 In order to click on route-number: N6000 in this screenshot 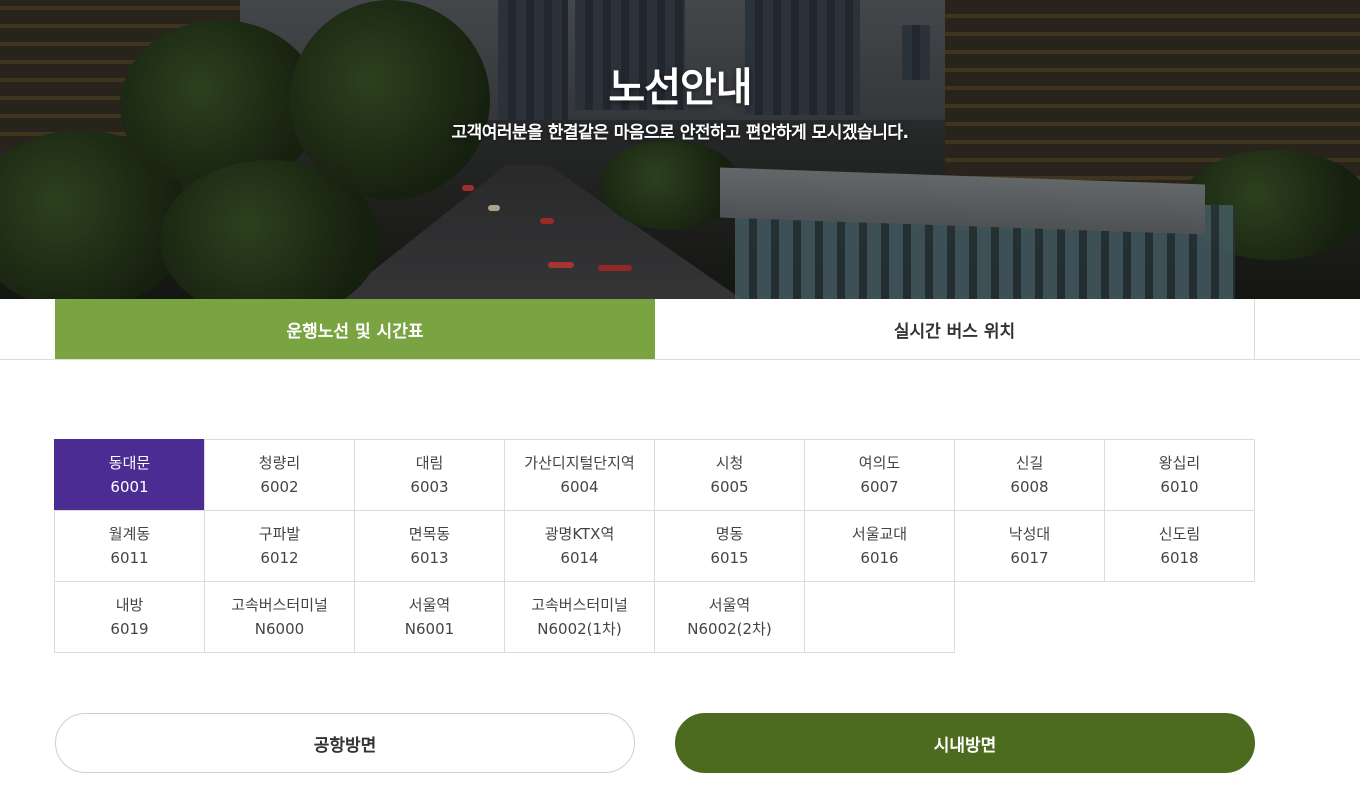, I will do `click(279, 629)`.